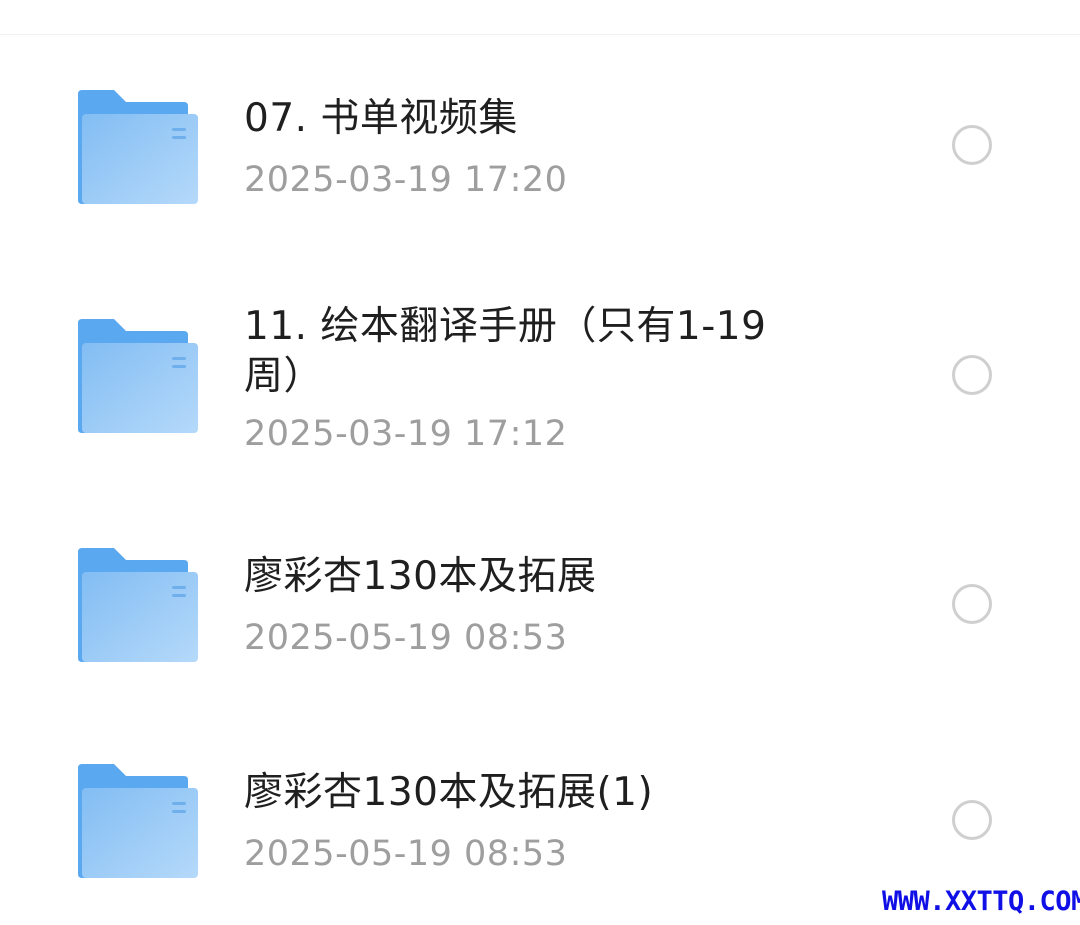 This screenshot has width=1080, height=925. What do you see at coordinates (544, 149) in the screenshot?
I see `file-info: 07. 书单视频集 2025-03-19 17:20` at bounding box center [544, 149].